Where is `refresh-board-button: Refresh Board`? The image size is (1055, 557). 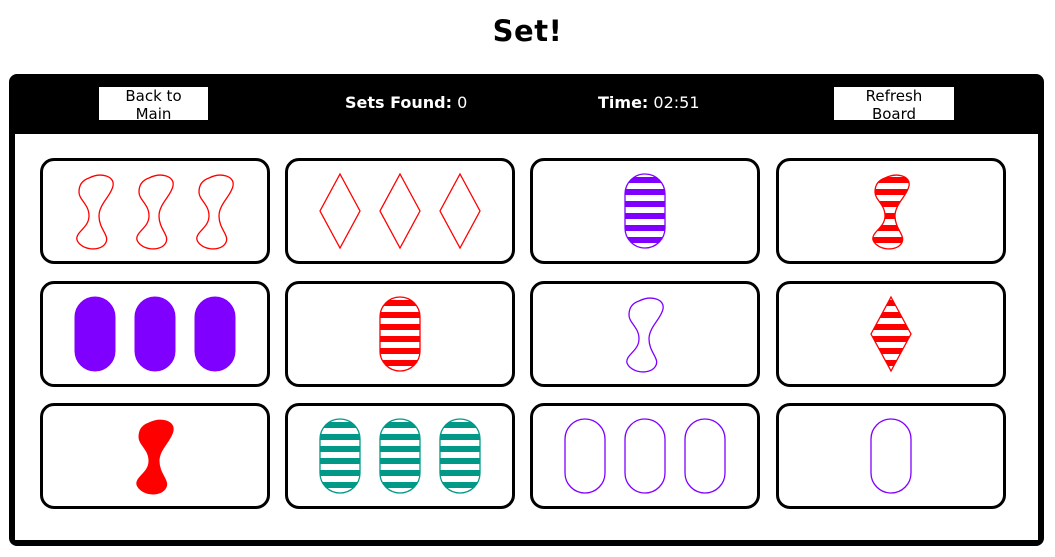
refresh-board-button: Refresh Board is located at coordinates (894, 105).